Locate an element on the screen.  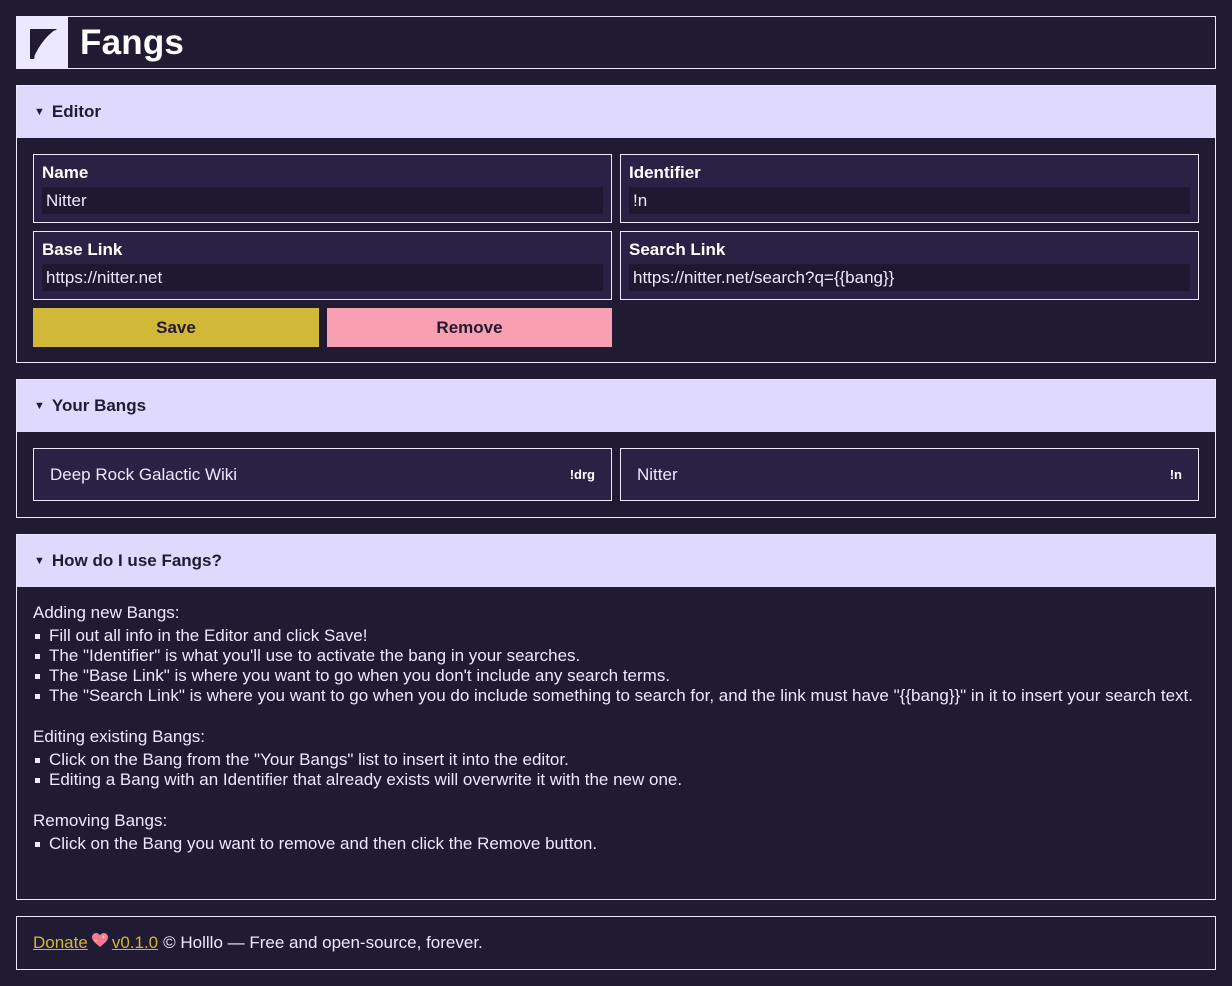
bang-identifier: !drg is located at coordinates (582, 474).